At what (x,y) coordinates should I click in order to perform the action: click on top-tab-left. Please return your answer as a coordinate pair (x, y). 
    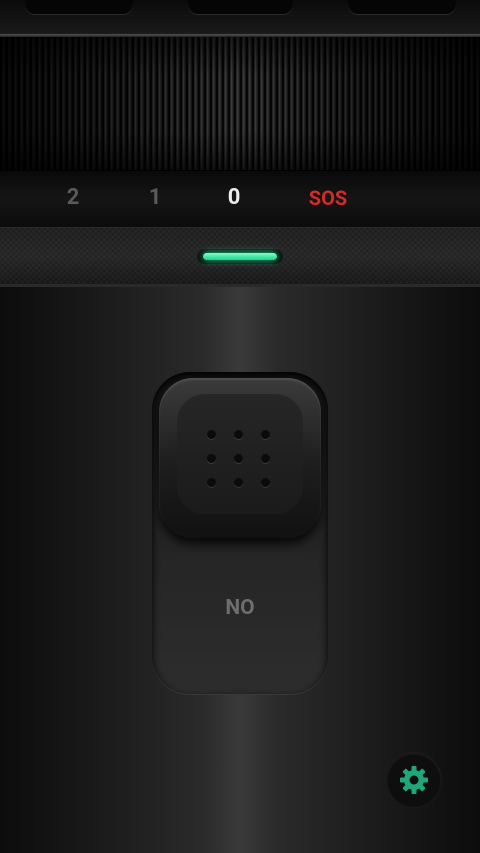
    Looking at the image, I should click on (79, 7).